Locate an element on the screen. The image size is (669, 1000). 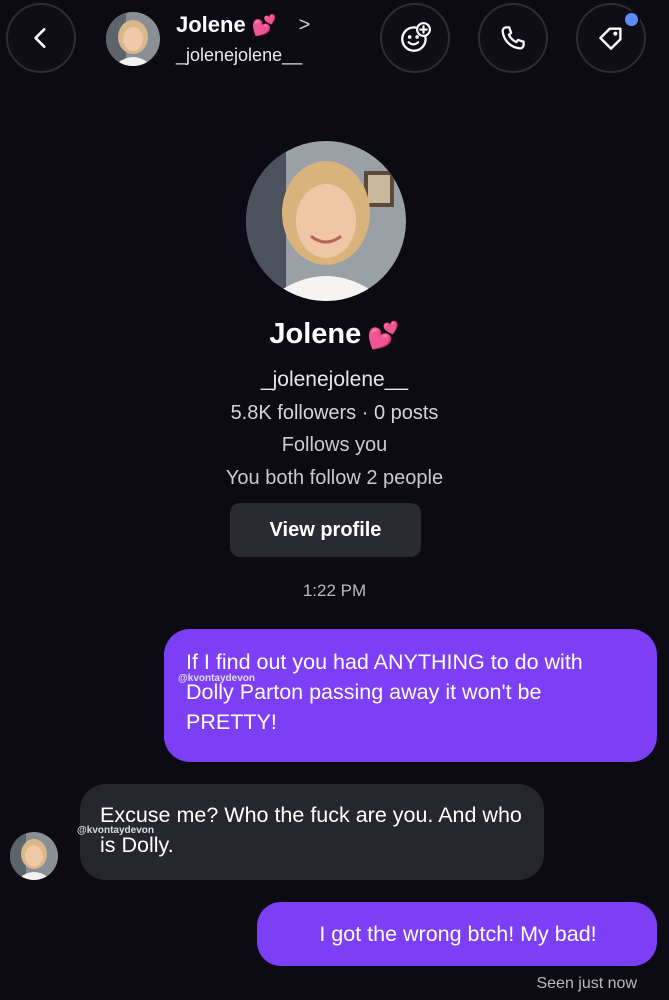
profile-avatar is located at coordinates (326, 221).